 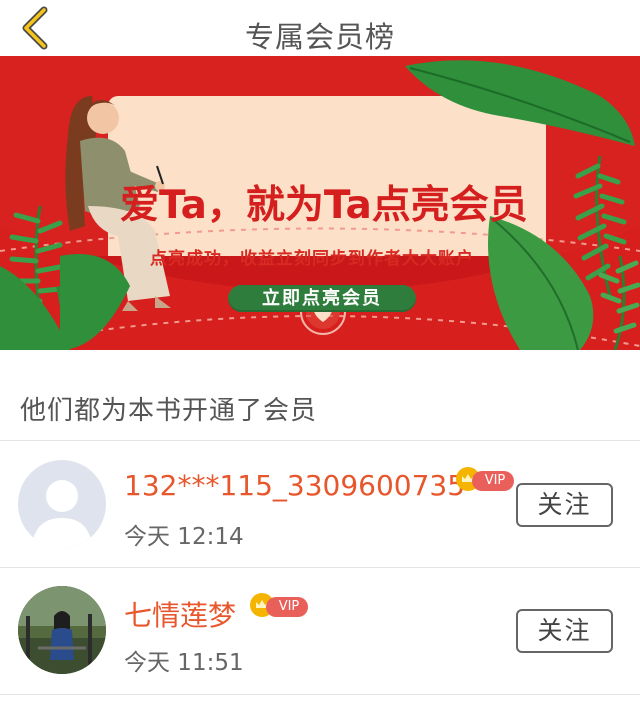 I want to click on member-time: 今天 11:51, so click(x=184, y=663).